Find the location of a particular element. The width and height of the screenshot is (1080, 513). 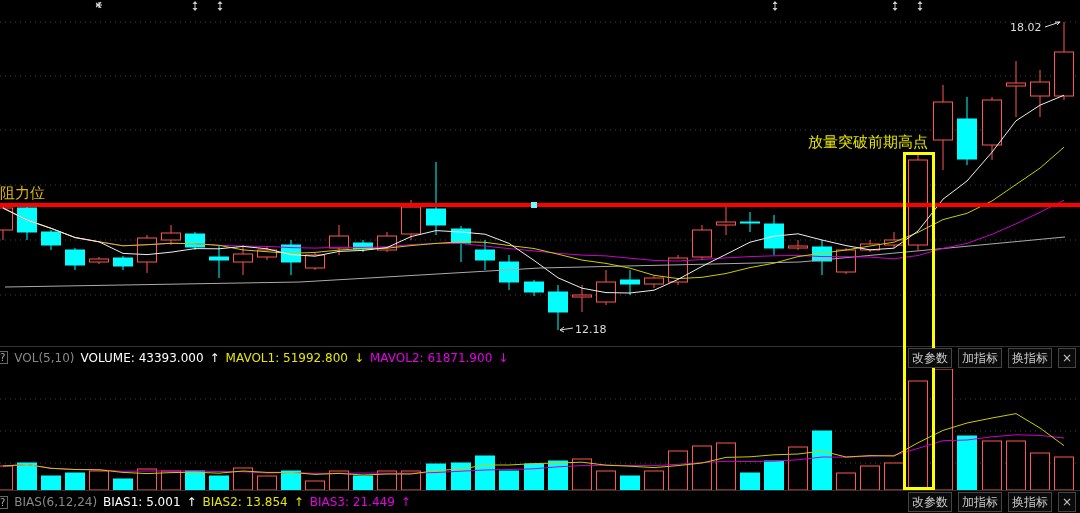

indicator-name: BIAS(6,12,24) is located at coordinates (56, 502).